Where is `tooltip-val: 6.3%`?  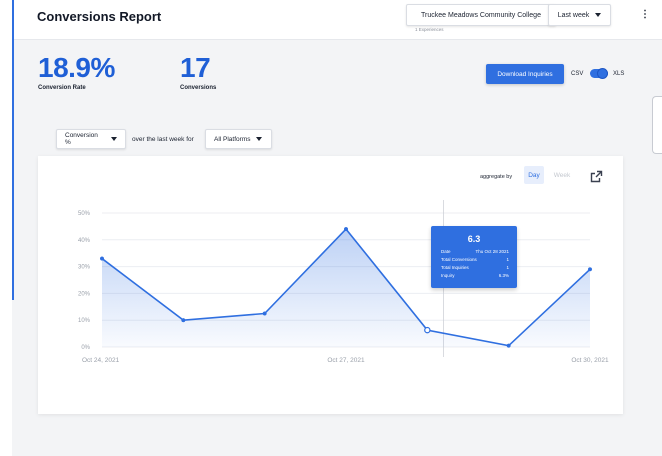 tooltip-val: 6.3% is located at coordinates (503, 275).